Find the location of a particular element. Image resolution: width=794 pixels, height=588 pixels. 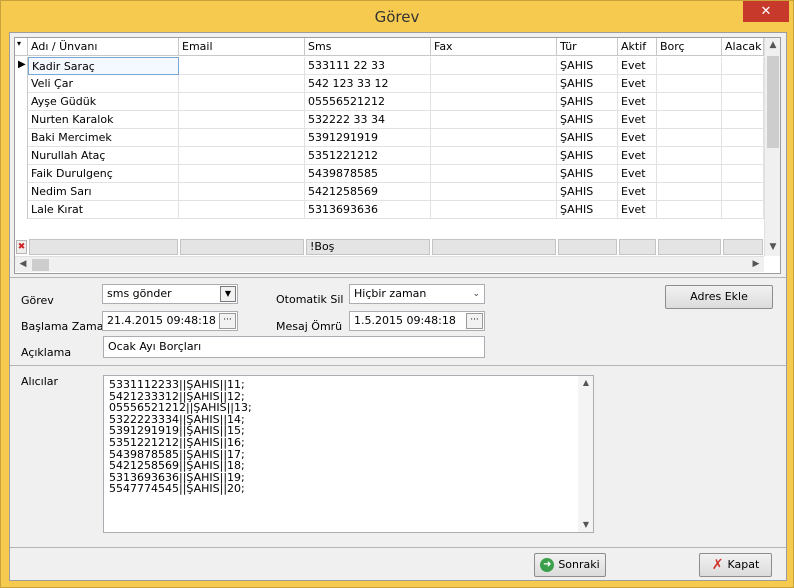

current-row-indicator-icon: ▶ is located at coordinates (21, 66).